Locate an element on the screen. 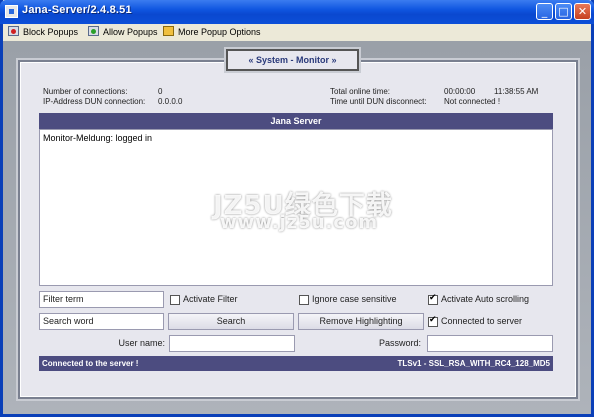 This screenshot has height=418, width=594. more-popup-options-label: More Popup Options is located at coordinates (219, 32).